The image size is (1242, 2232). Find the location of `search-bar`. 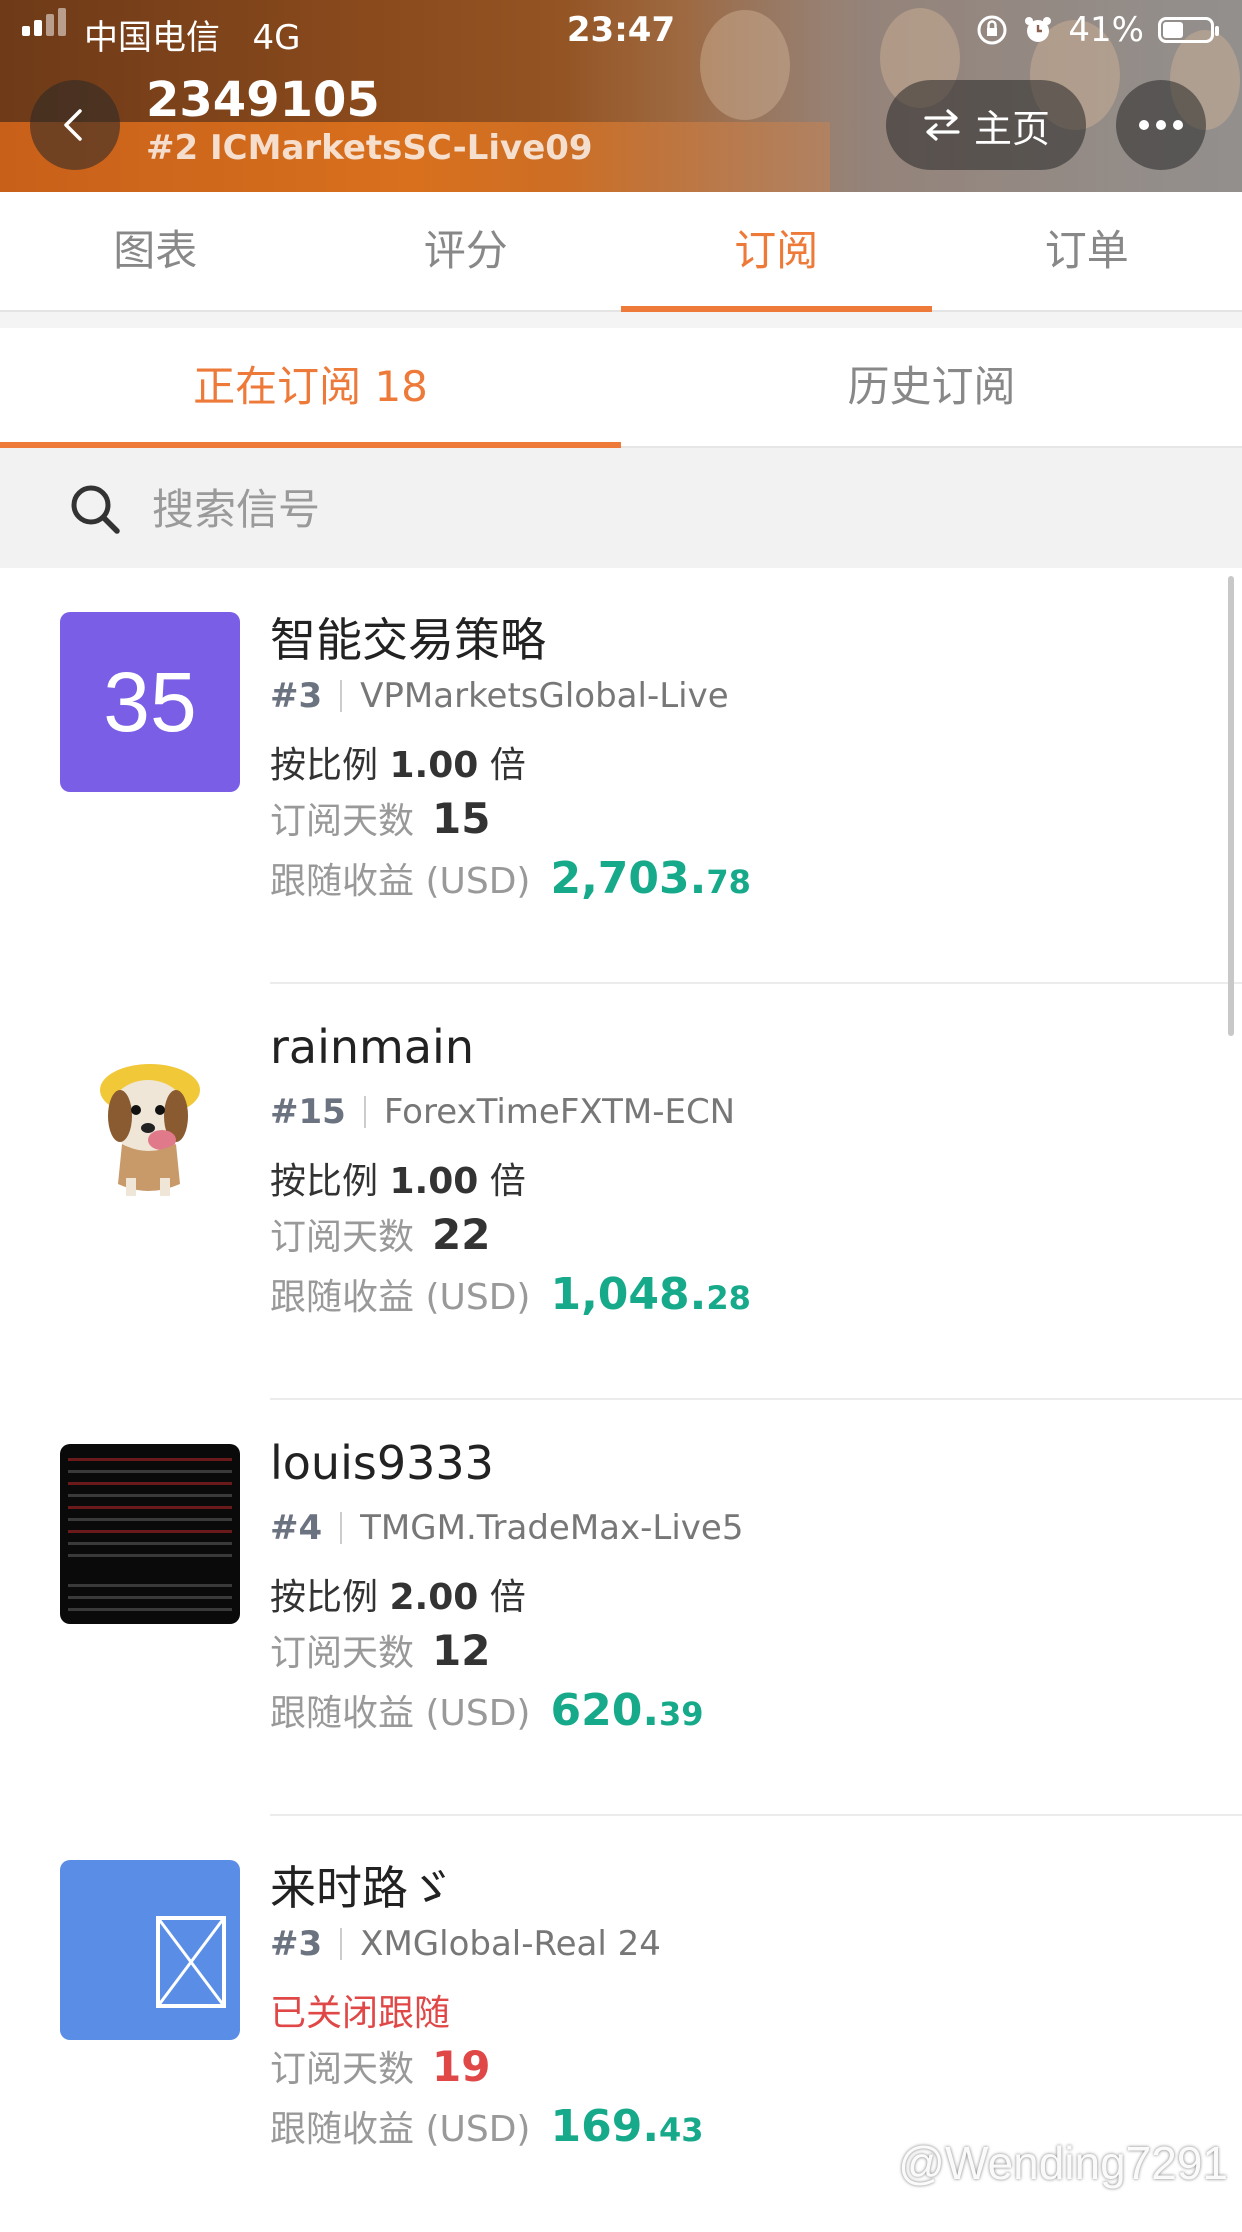

search-bar is located at coordinates (621, 508).